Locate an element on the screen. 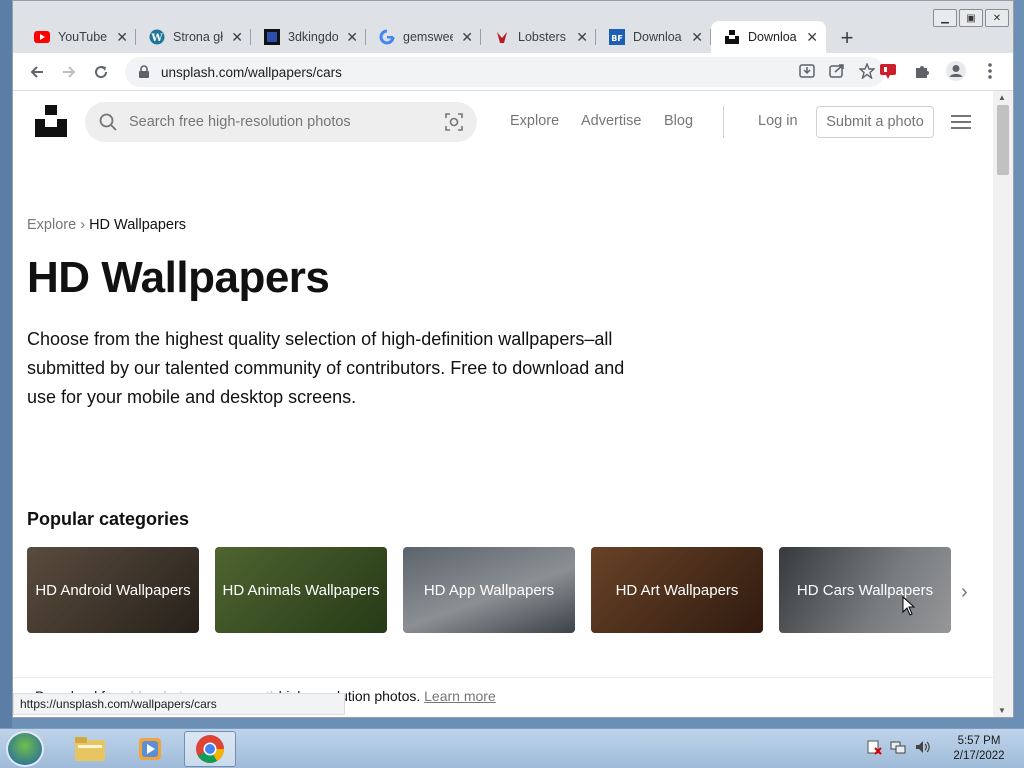 This screenshot has height=768, width=1024. media-player-taskbar-button is located at coordinates (150, 749).